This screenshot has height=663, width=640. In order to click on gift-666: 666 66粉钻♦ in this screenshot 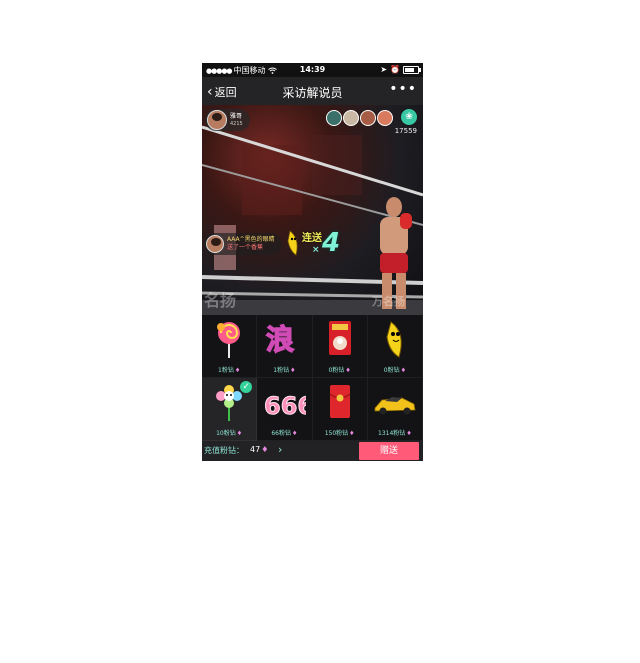, I will do `click(285, 409)`.